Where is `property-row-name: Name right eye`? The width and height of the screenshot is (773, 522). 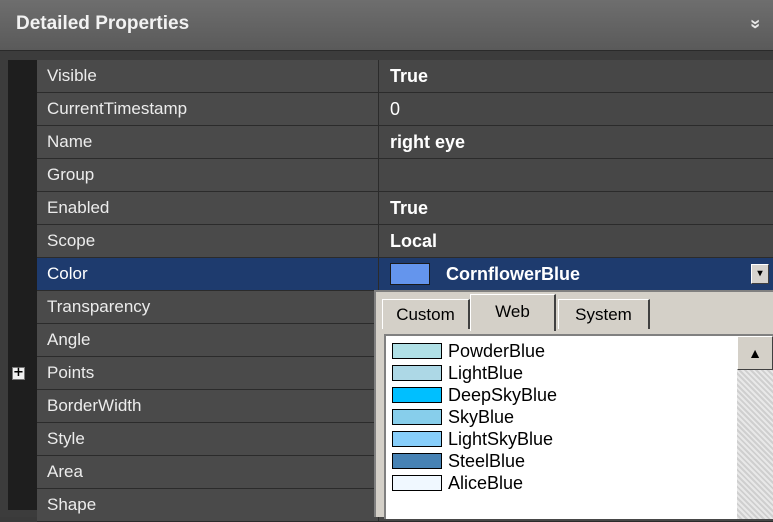
property-row-name: Name right eye is located at coordinates (405, 142).